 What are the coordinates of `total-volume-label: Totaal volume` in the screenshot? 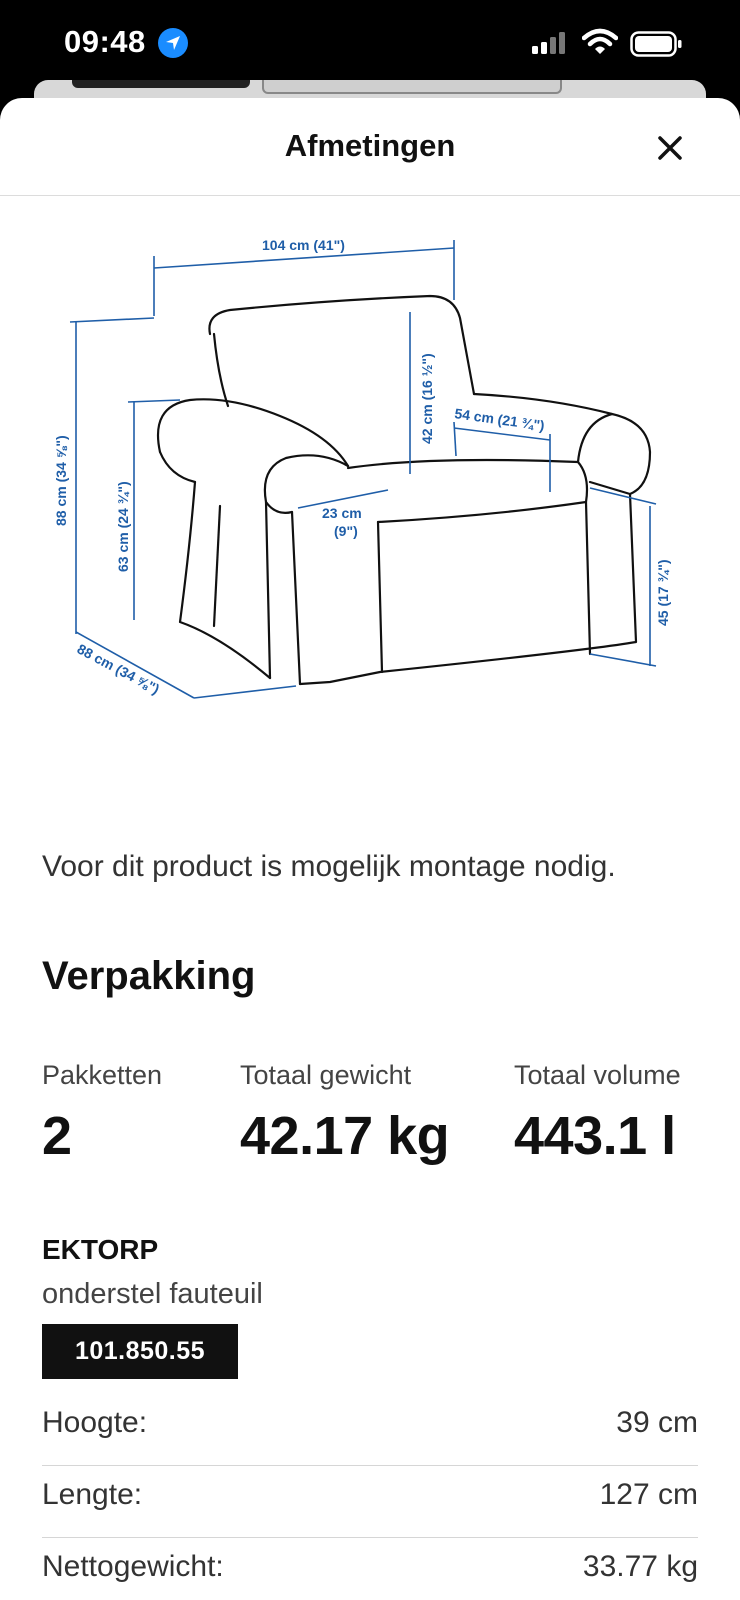 It's located at (597, 1075).